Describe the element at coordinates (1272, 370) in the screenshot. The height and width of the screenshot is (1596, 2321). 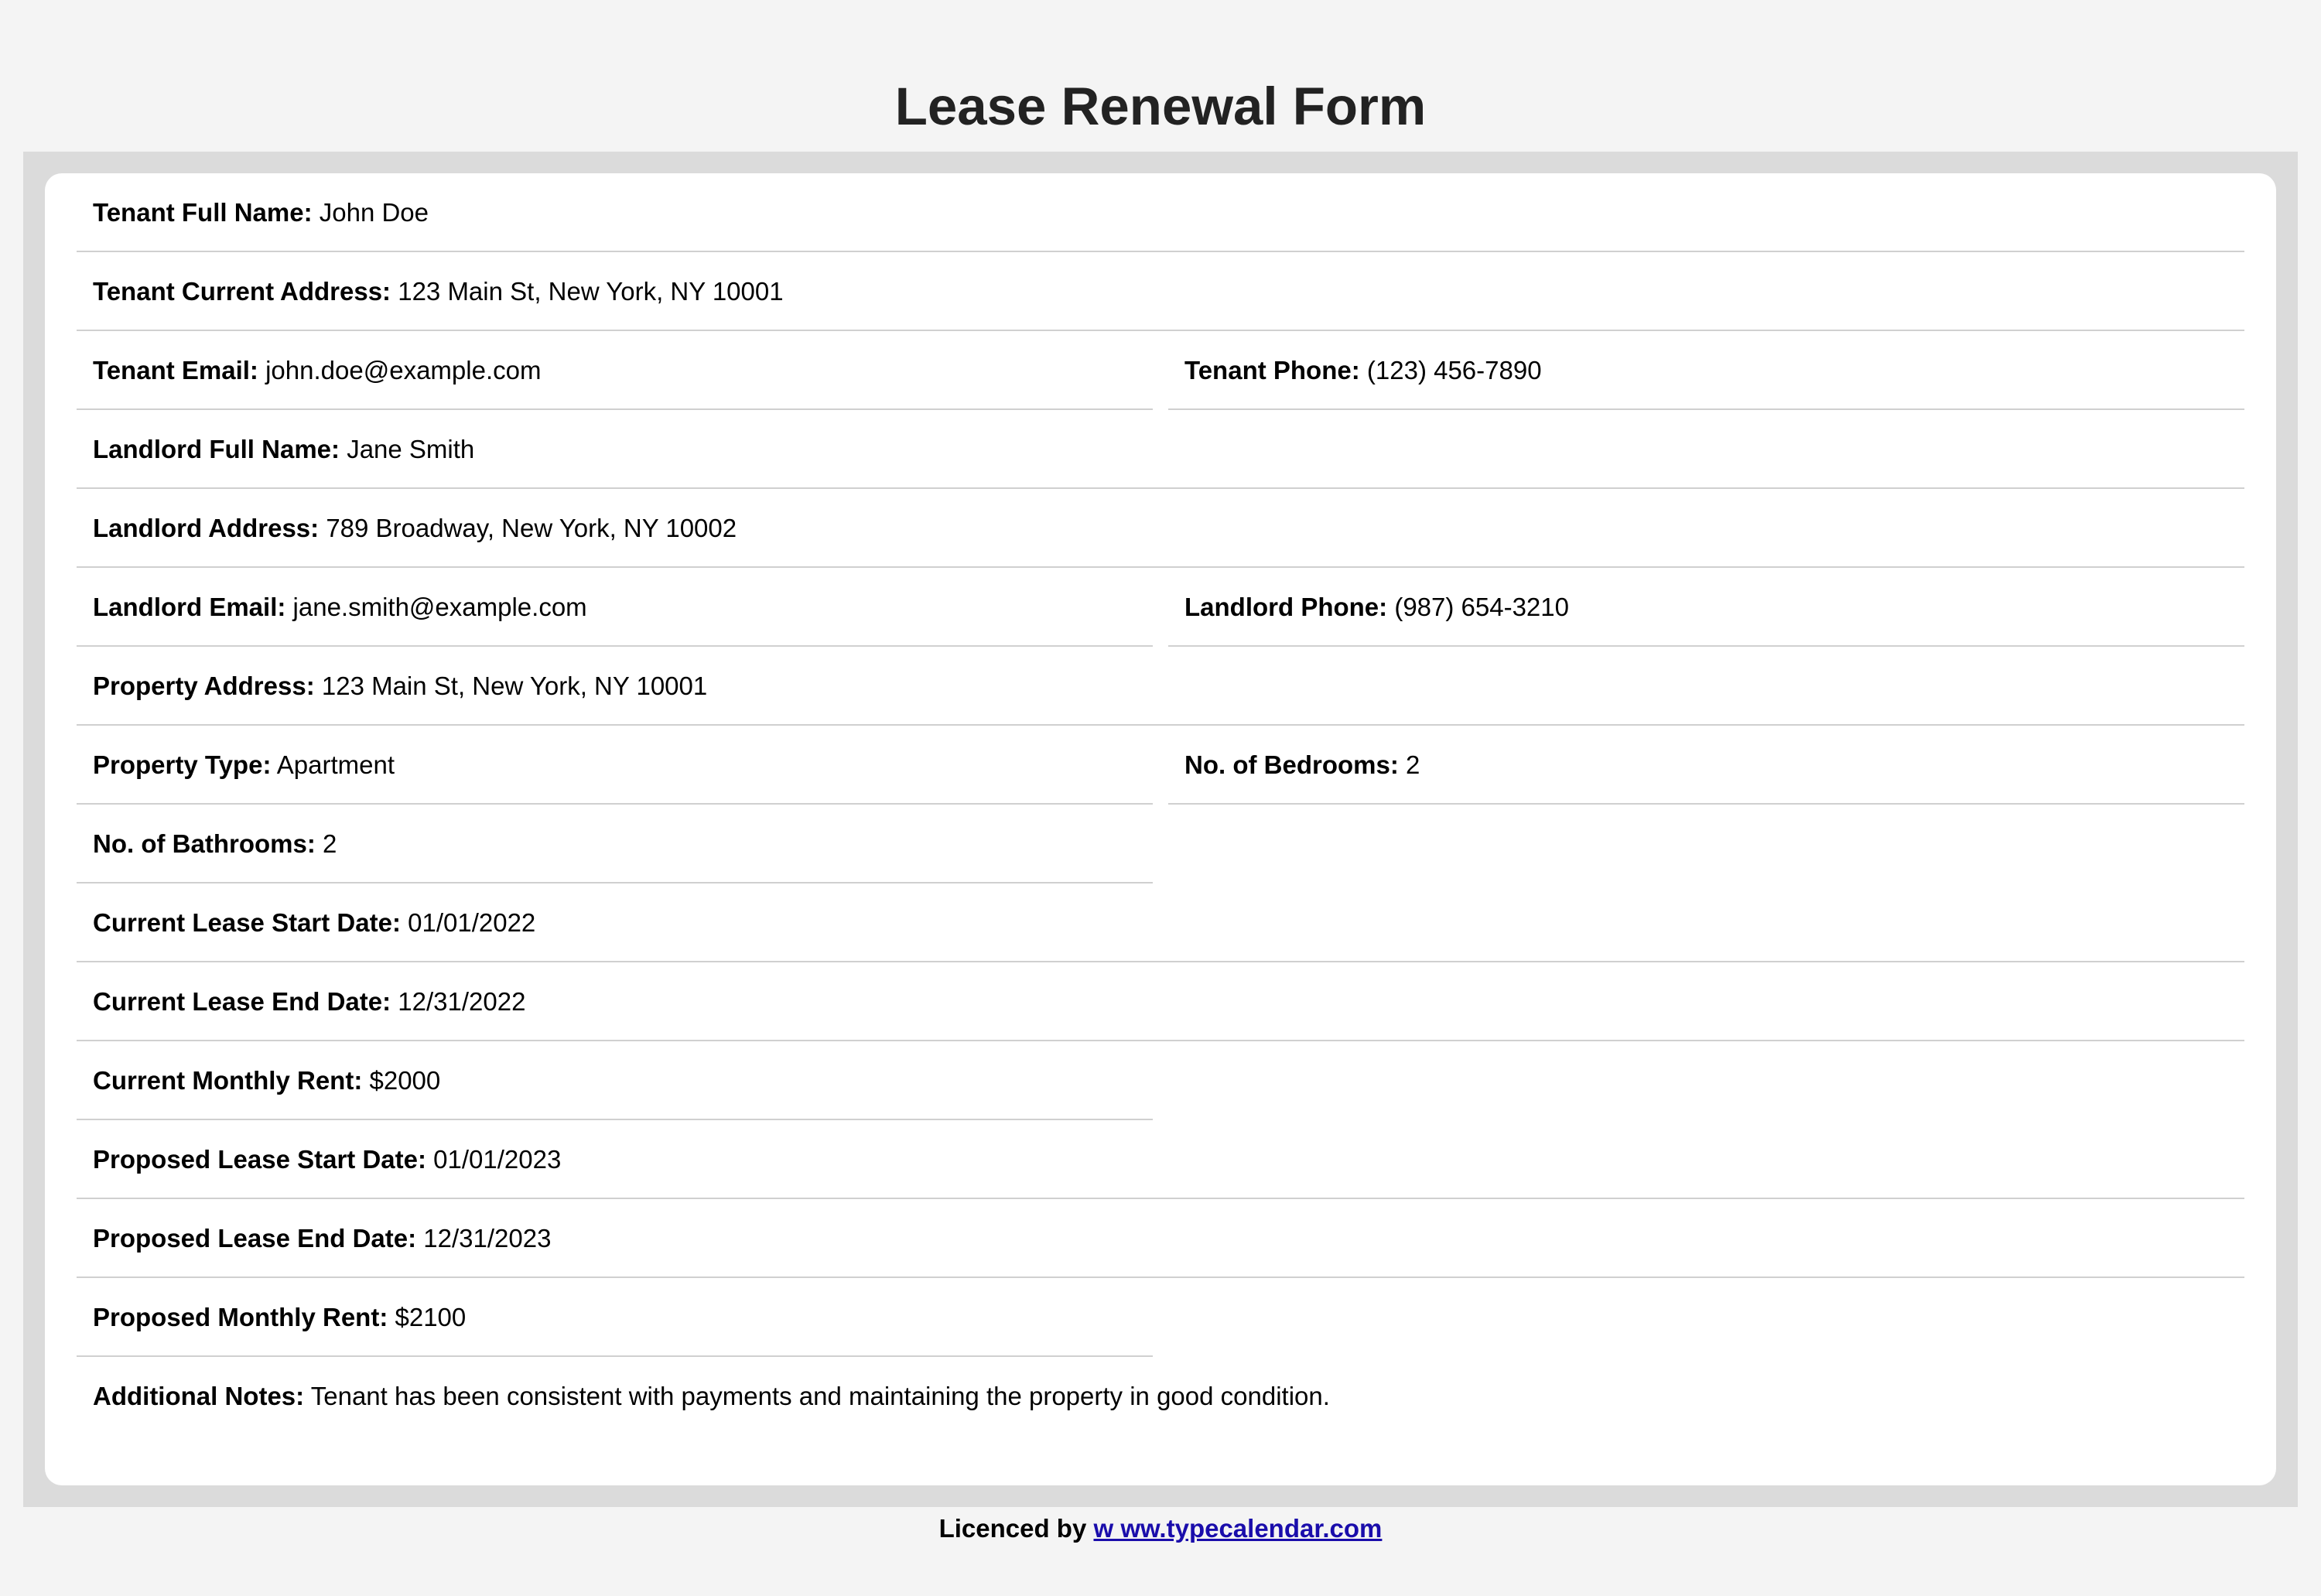
I see `field-label: Tenant Phone:` at that location.